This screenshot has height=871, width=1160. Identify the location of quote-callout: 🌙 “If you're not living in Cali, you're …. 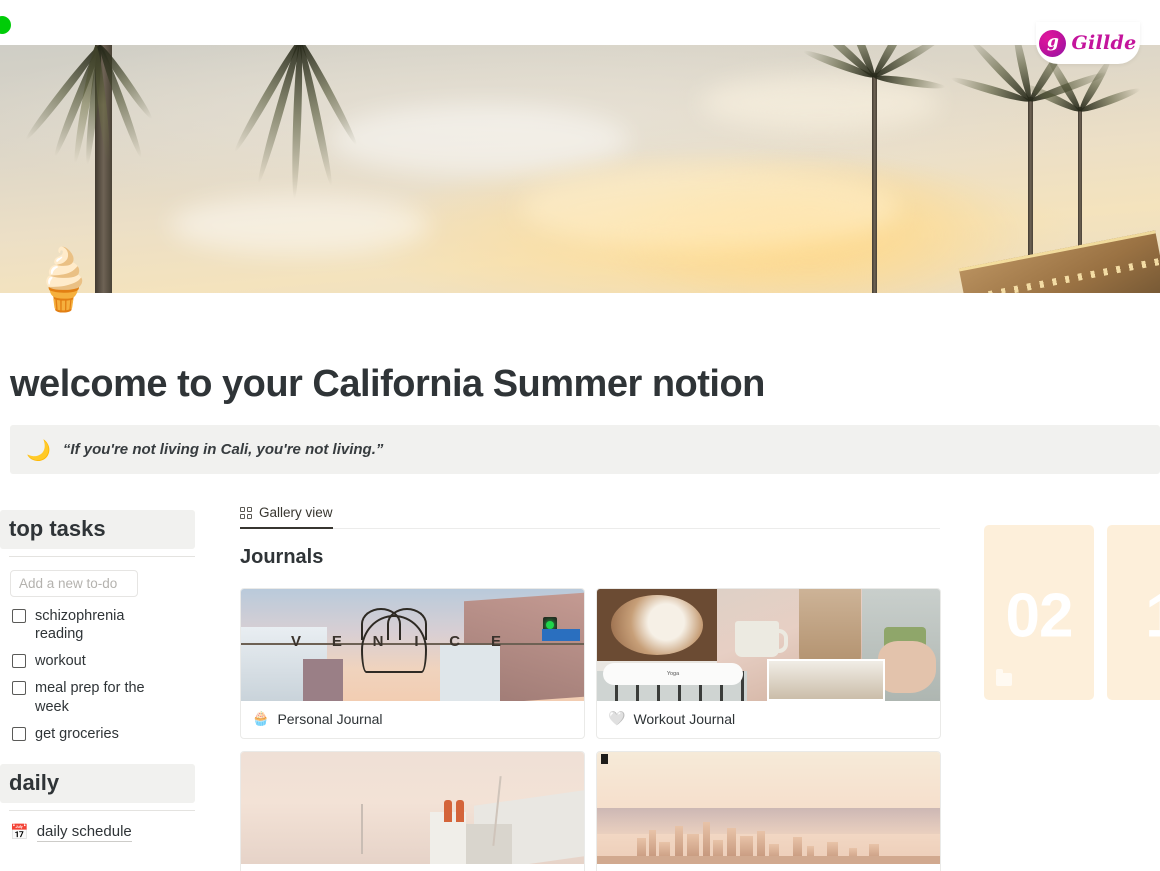
(585, 449).